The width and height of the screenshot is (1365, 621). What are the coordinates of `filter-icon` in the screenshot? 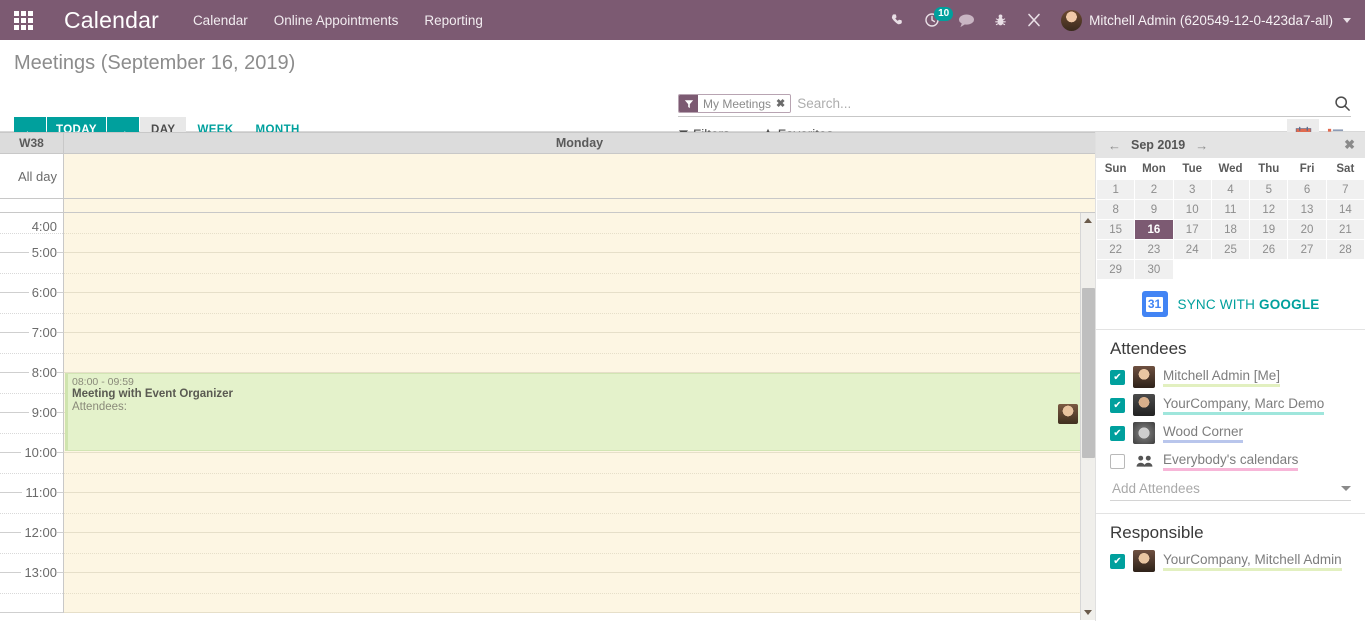 It's located at (688, 103).